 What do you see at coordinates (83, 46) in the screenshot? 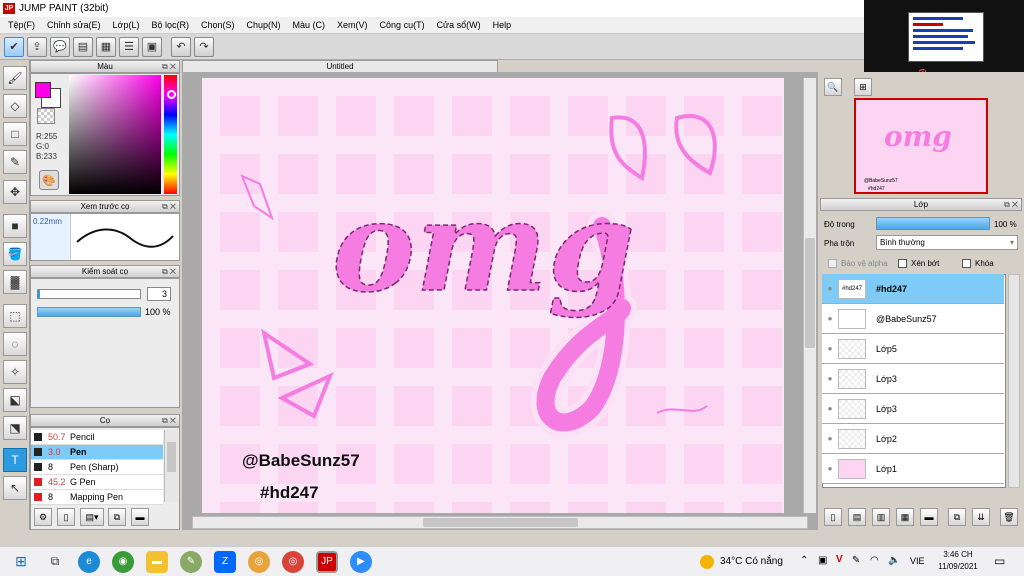
I see `message-icon: ▤` at bounding box center [83, 46].